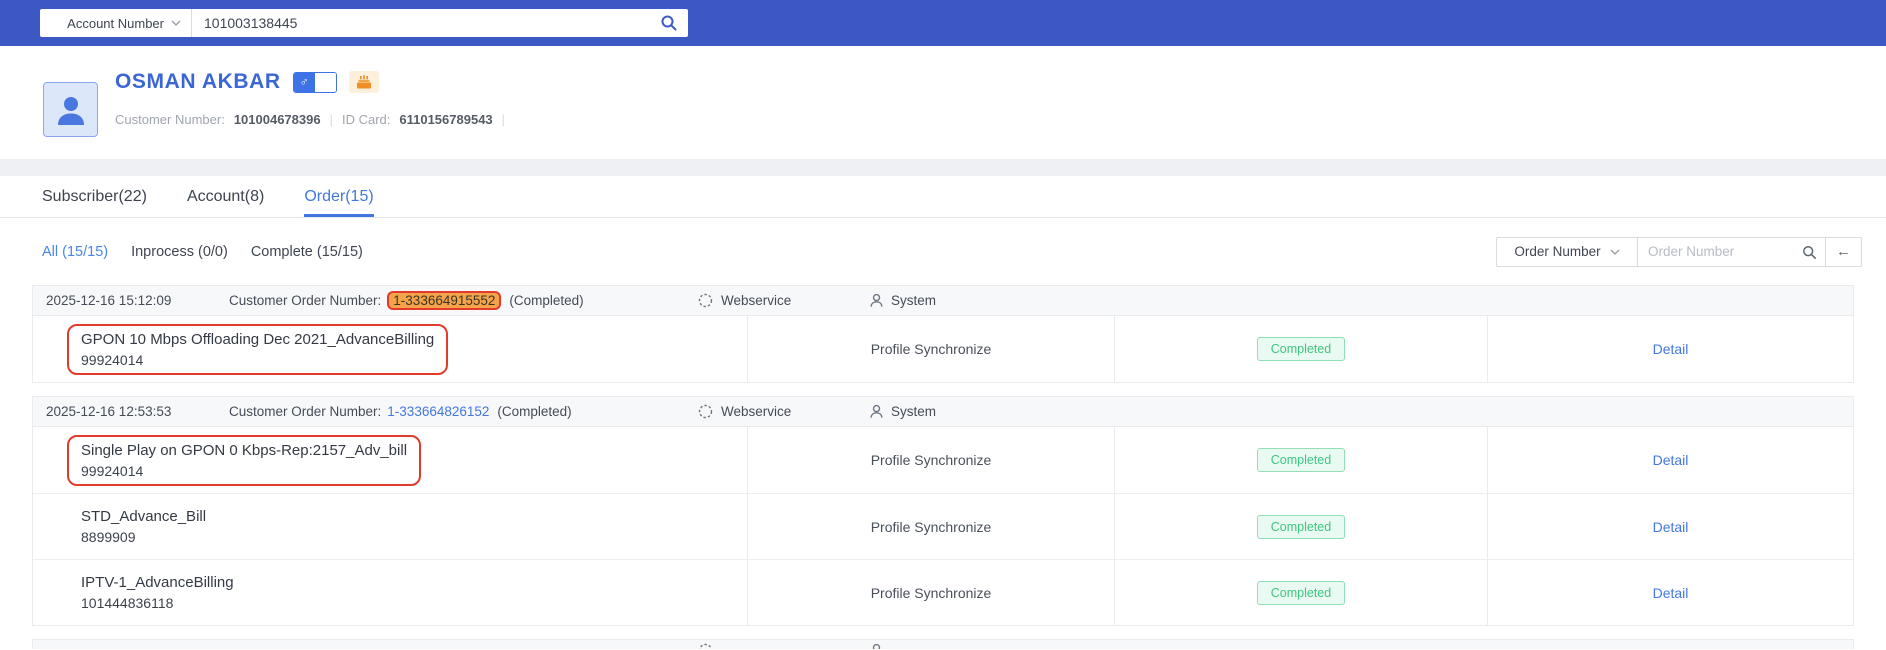 The image size is (1886, 650). What do you see at coordinates (1615, 252) in the screenshot?
I see `chevron-down-icon` at bounding box center [1615, 252].